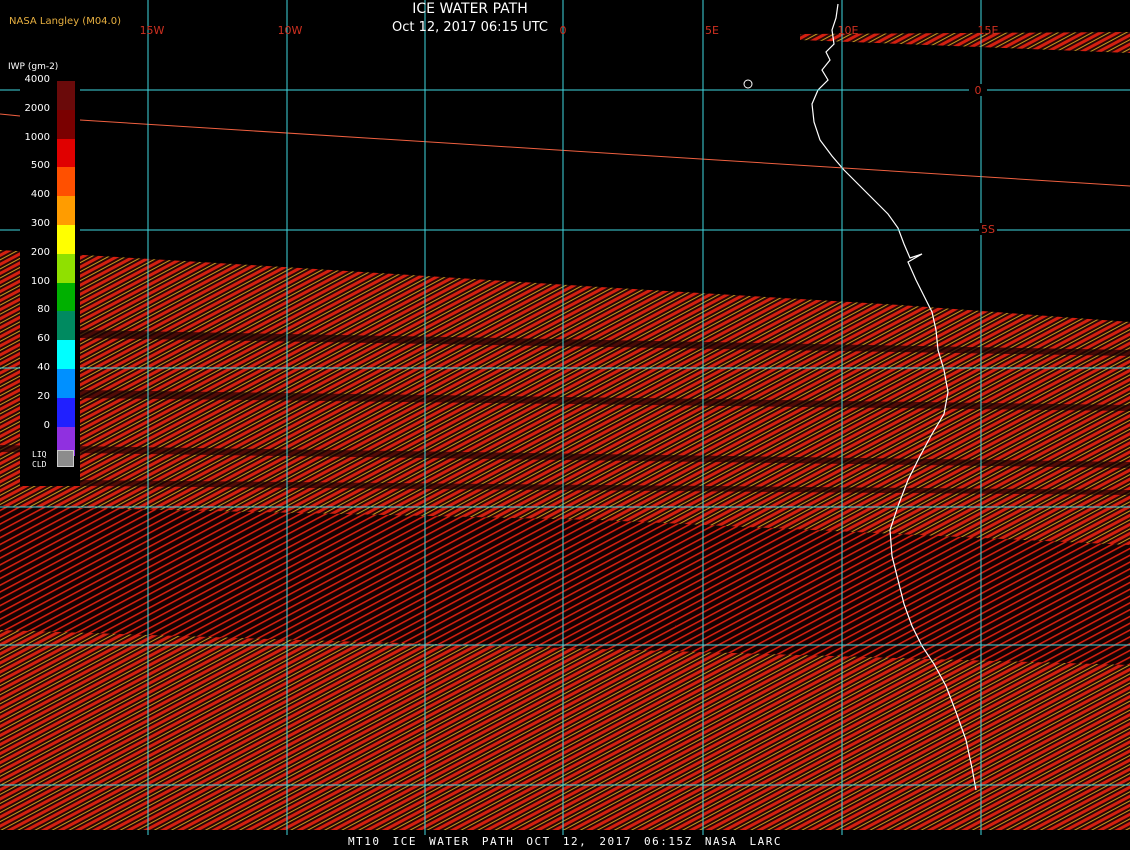  Describe the element at coordinates (988, 229) in the screenshot. I see `latitude-label: 5S` at that location.